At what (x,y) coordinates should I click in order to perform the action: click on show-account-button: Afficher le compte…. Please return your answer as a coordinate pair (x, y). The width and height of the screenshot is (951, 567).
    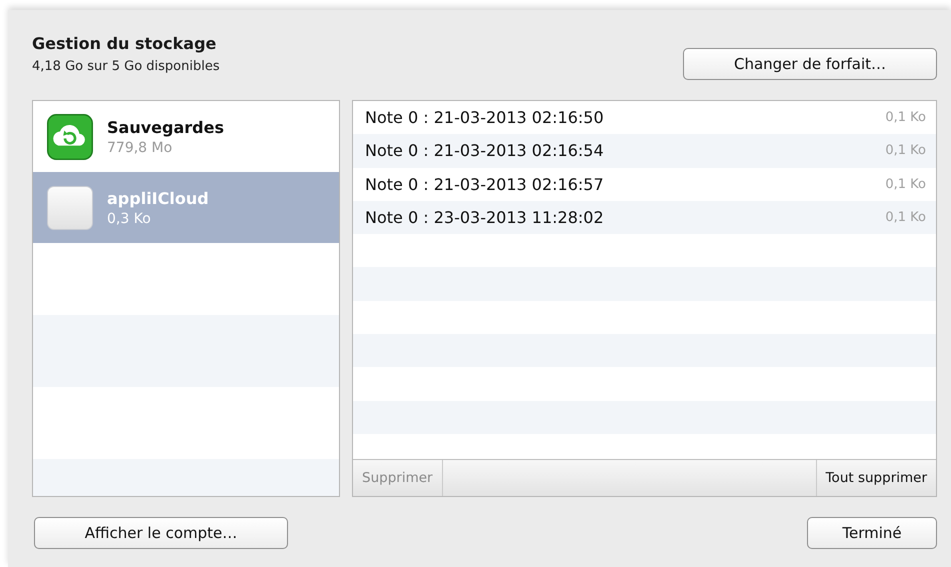
    Looking at the image, I should click on (161, 533).